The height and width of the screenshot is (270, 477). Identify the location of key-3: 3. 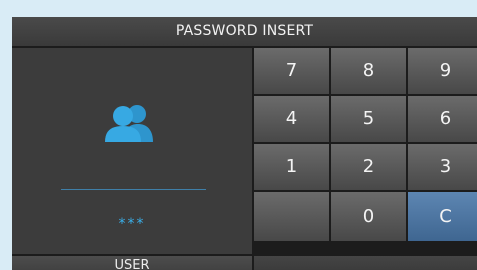
(442, 167).